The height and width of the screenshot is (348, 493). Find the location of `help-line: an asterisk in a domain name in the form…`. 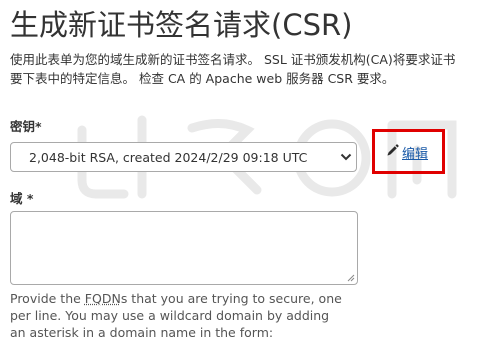

help-line: an asterisk in a domain name in the form… is located at coordinates (142, 332).